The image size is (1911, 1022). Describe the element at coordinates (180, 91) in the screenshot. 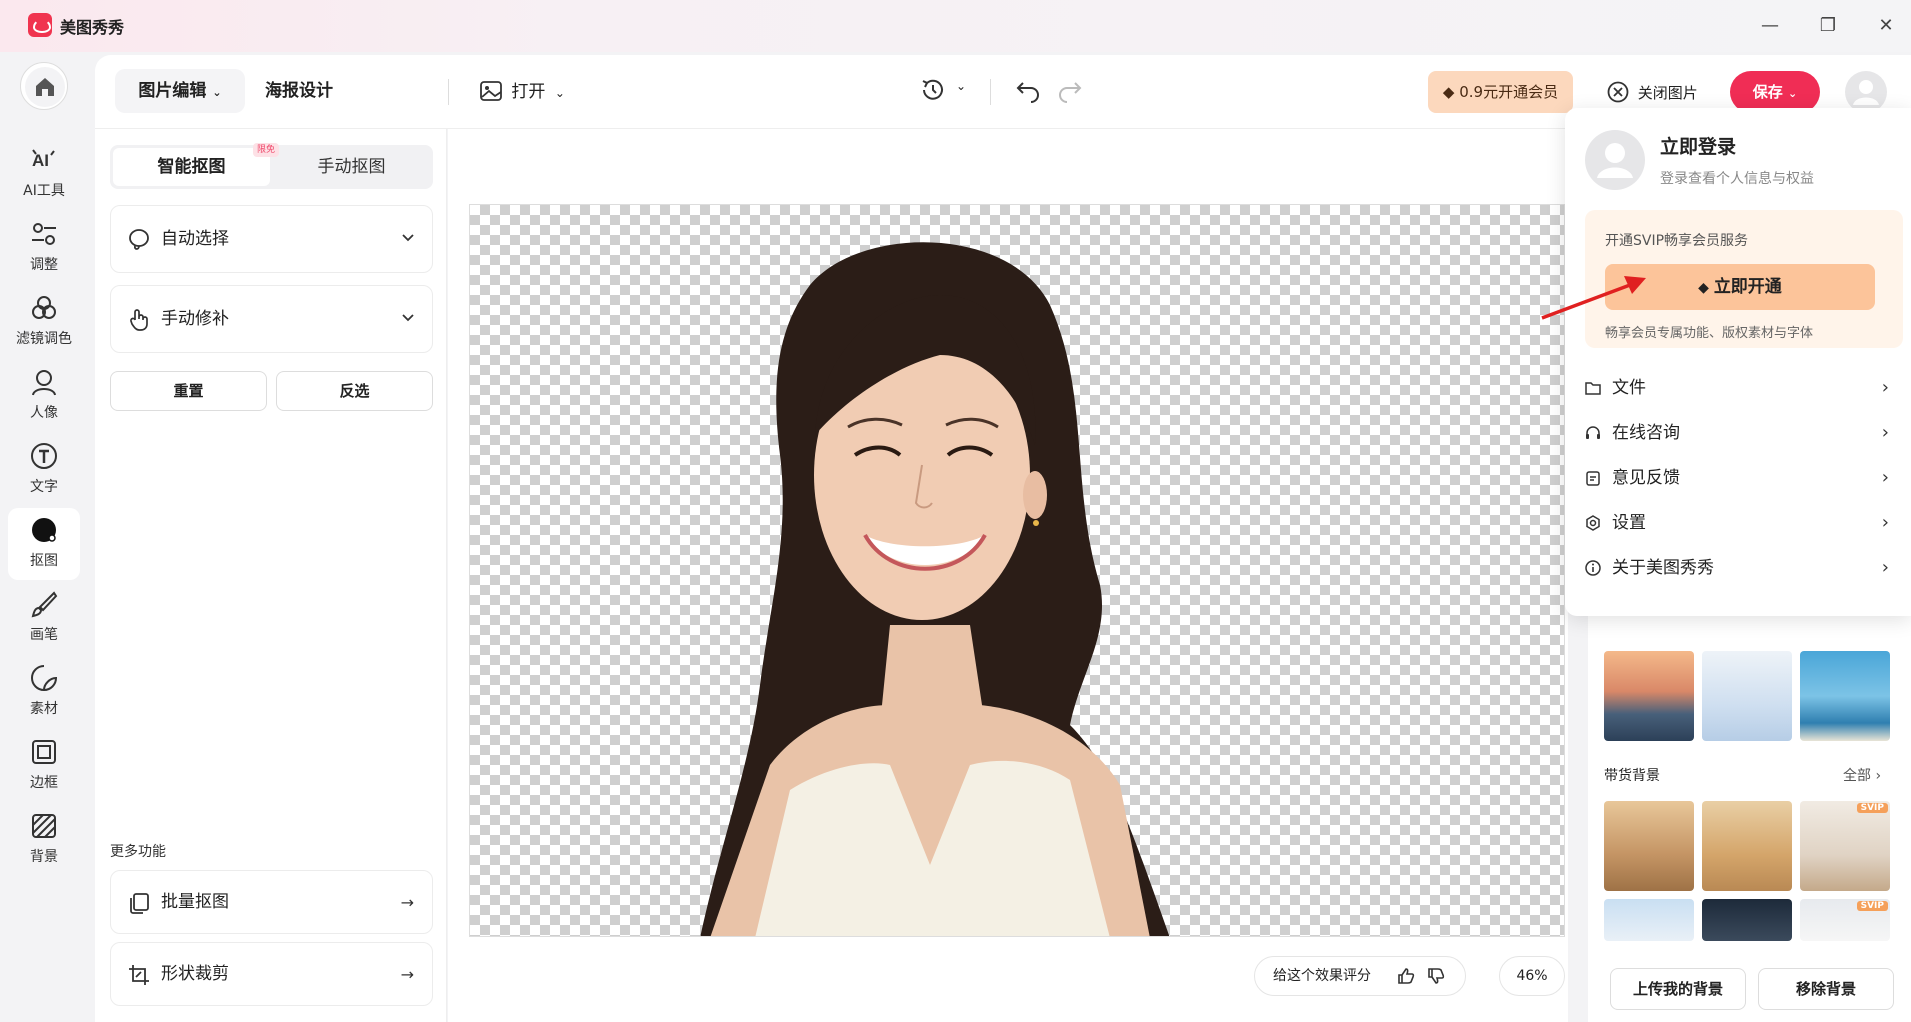

I see `tab-image-edit: 图片编辑 ⌄` at that location.